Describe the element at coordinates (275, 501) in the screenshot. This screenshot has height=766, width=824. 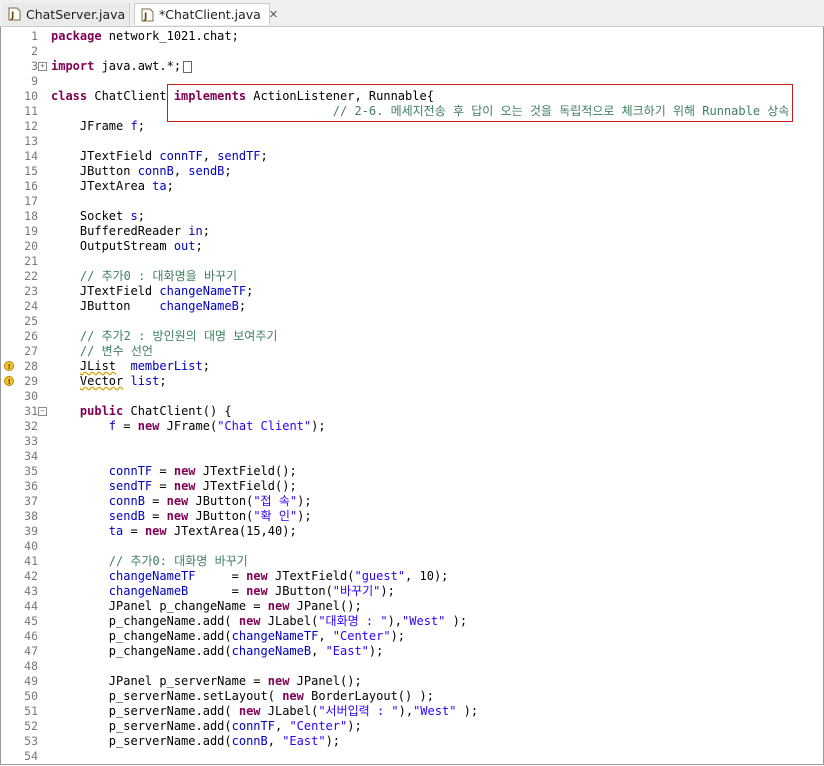
I see `code-token: "접 속"` at that location.